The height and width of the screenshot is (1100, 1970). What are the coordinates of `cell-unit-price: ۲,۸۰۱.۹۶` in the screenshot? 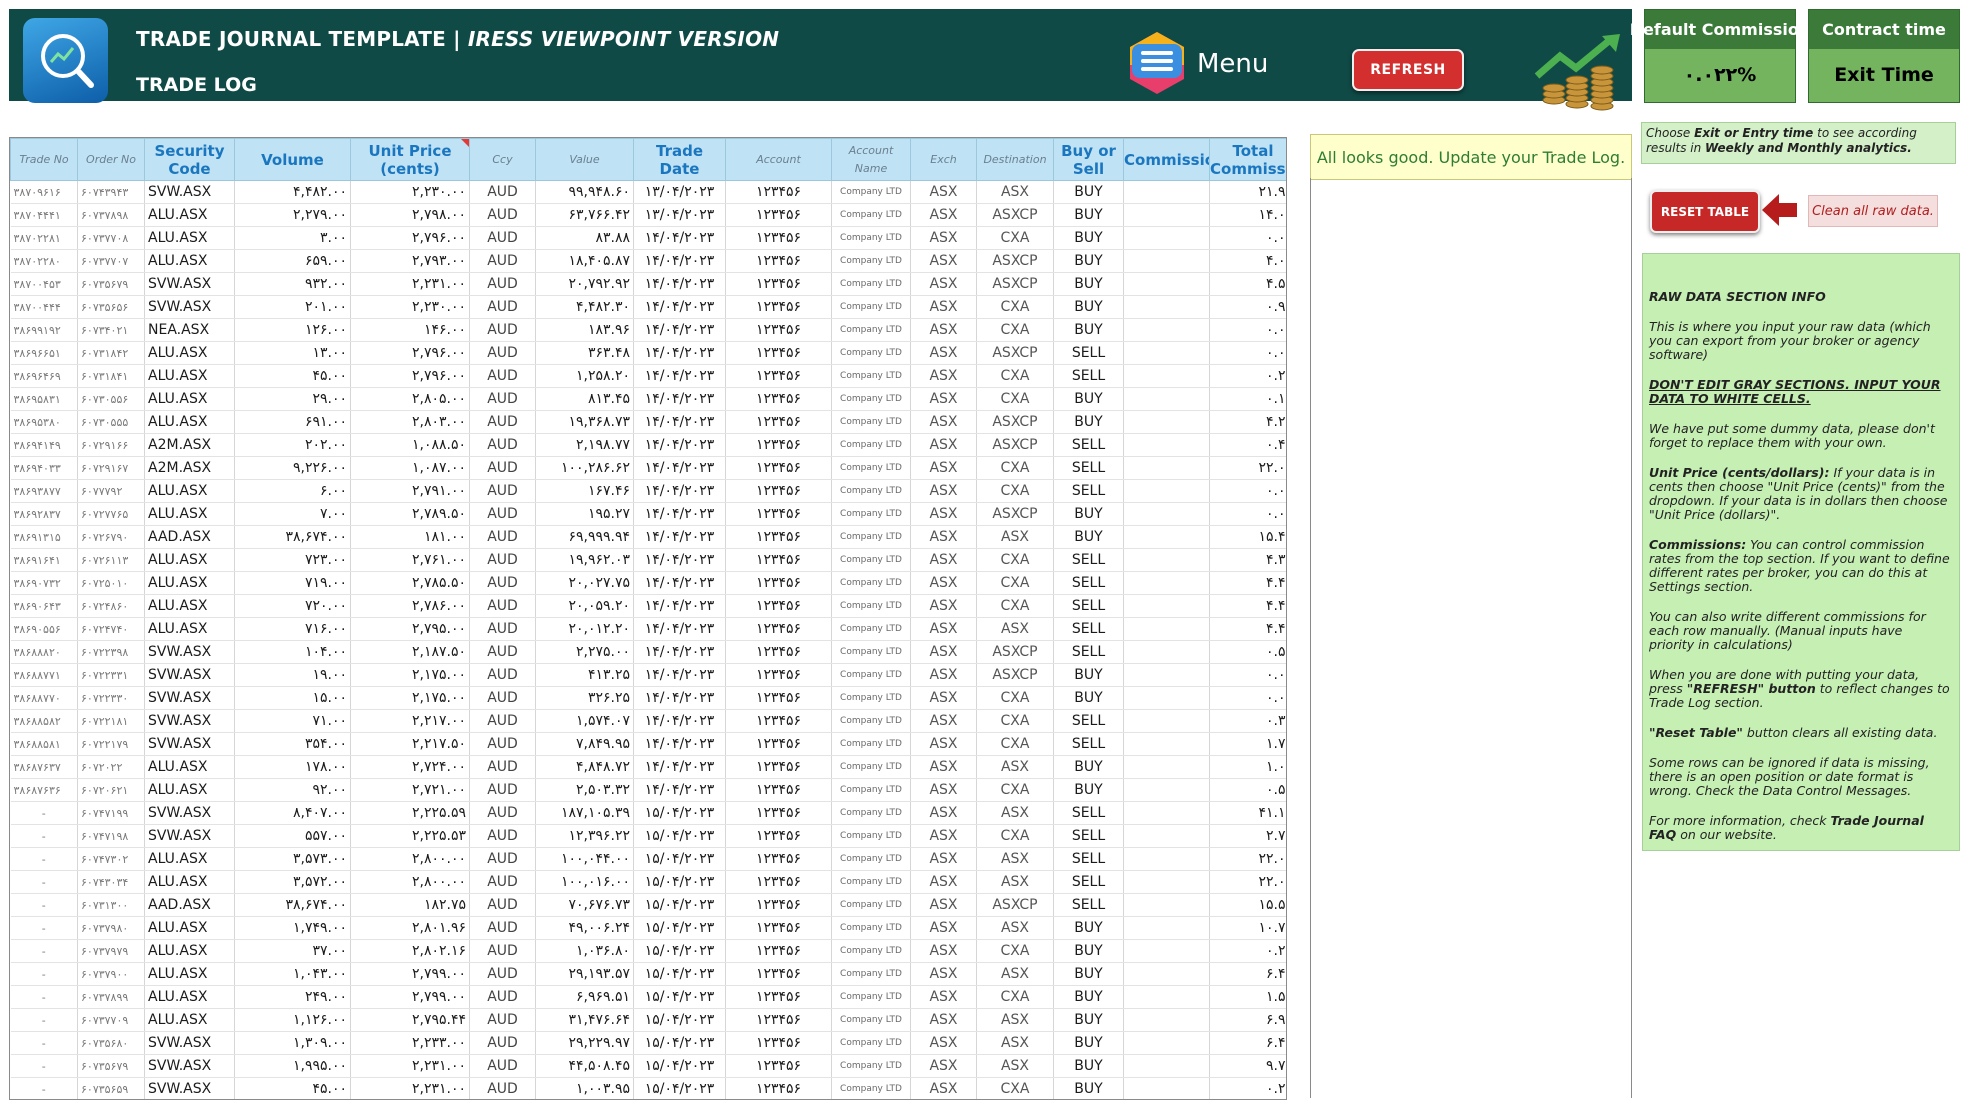 It's located at (410, 928).